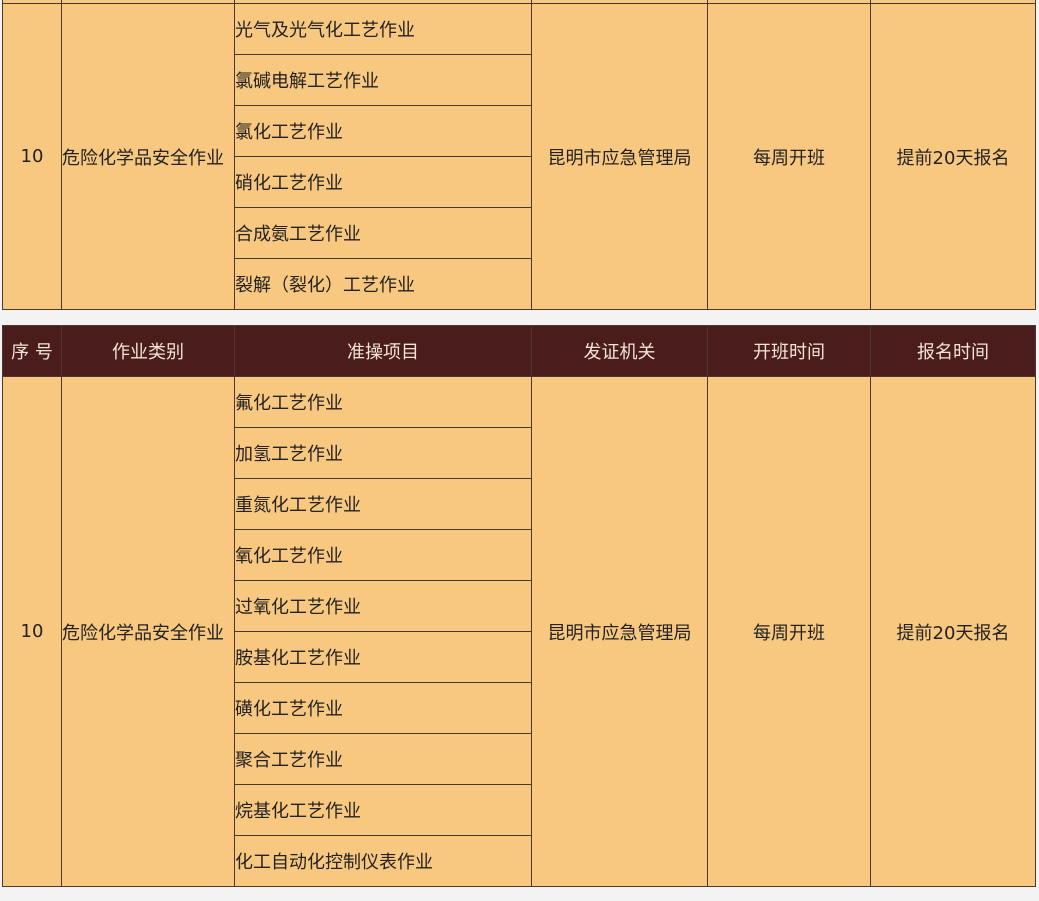  I want to click on header-item: 准操项目, so click(383, 351).